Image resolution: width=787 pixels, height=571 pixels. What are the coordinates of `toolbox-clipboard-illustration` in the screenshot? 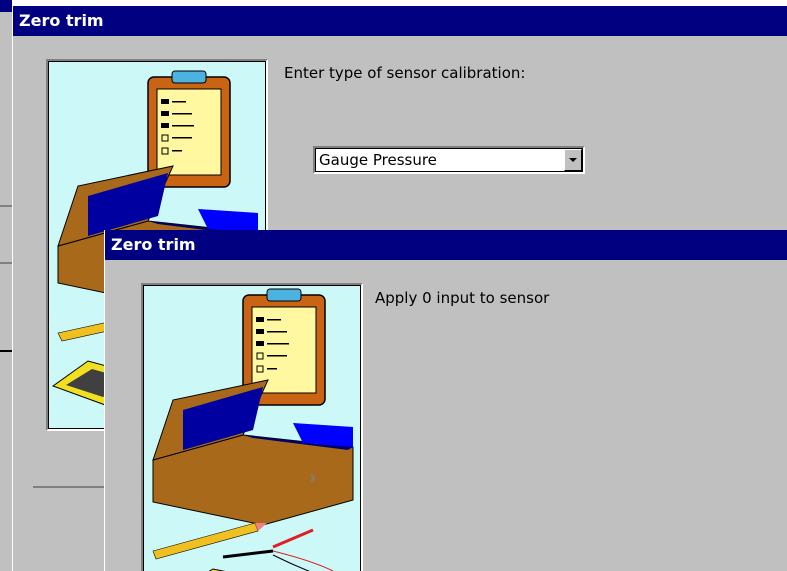 It's located at (253, 429).